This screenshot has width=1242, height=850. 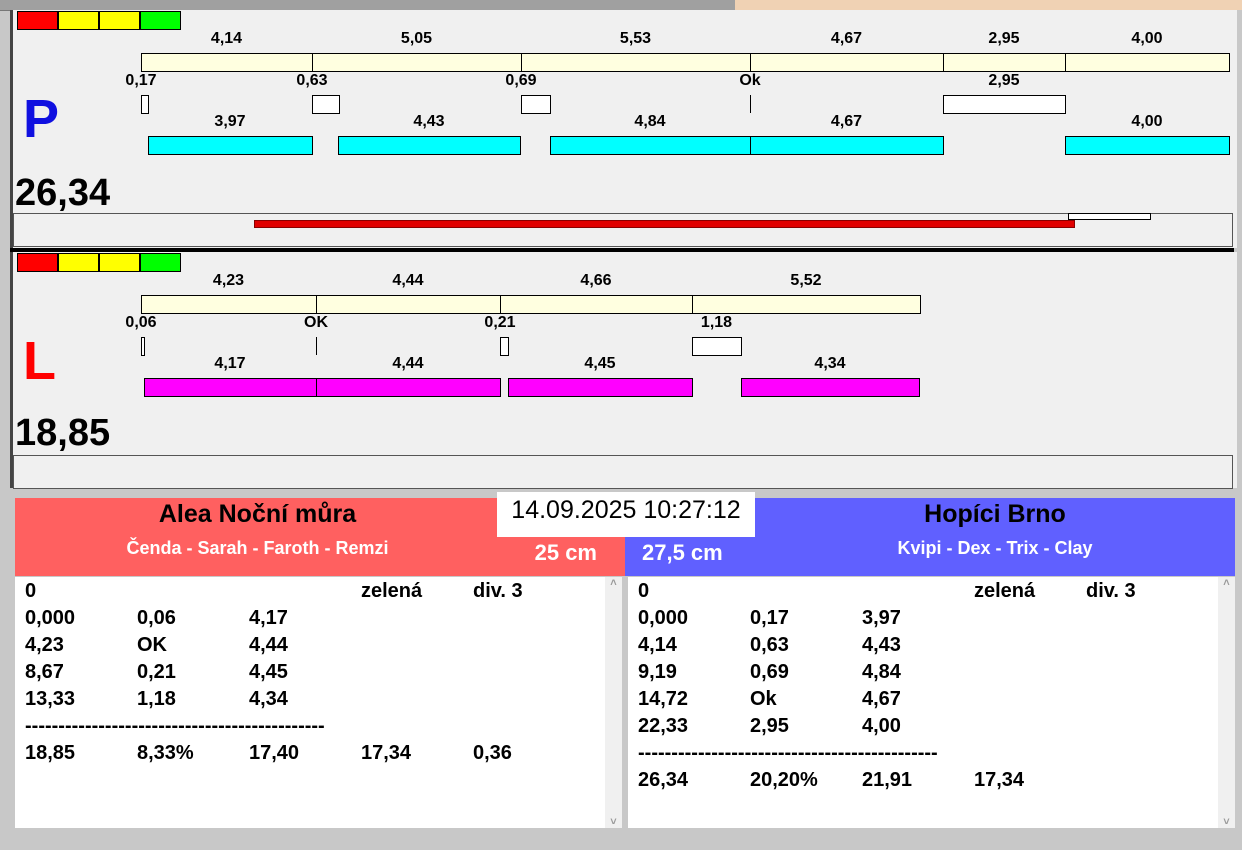 I want to click on list-cell: 0,63, so click(x=769, y=645).